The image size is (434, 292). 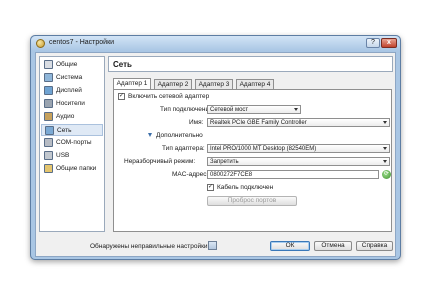 I want to click on promiscuous-mode-label: Неразборчивый режим:, so click(x=160, y=161).